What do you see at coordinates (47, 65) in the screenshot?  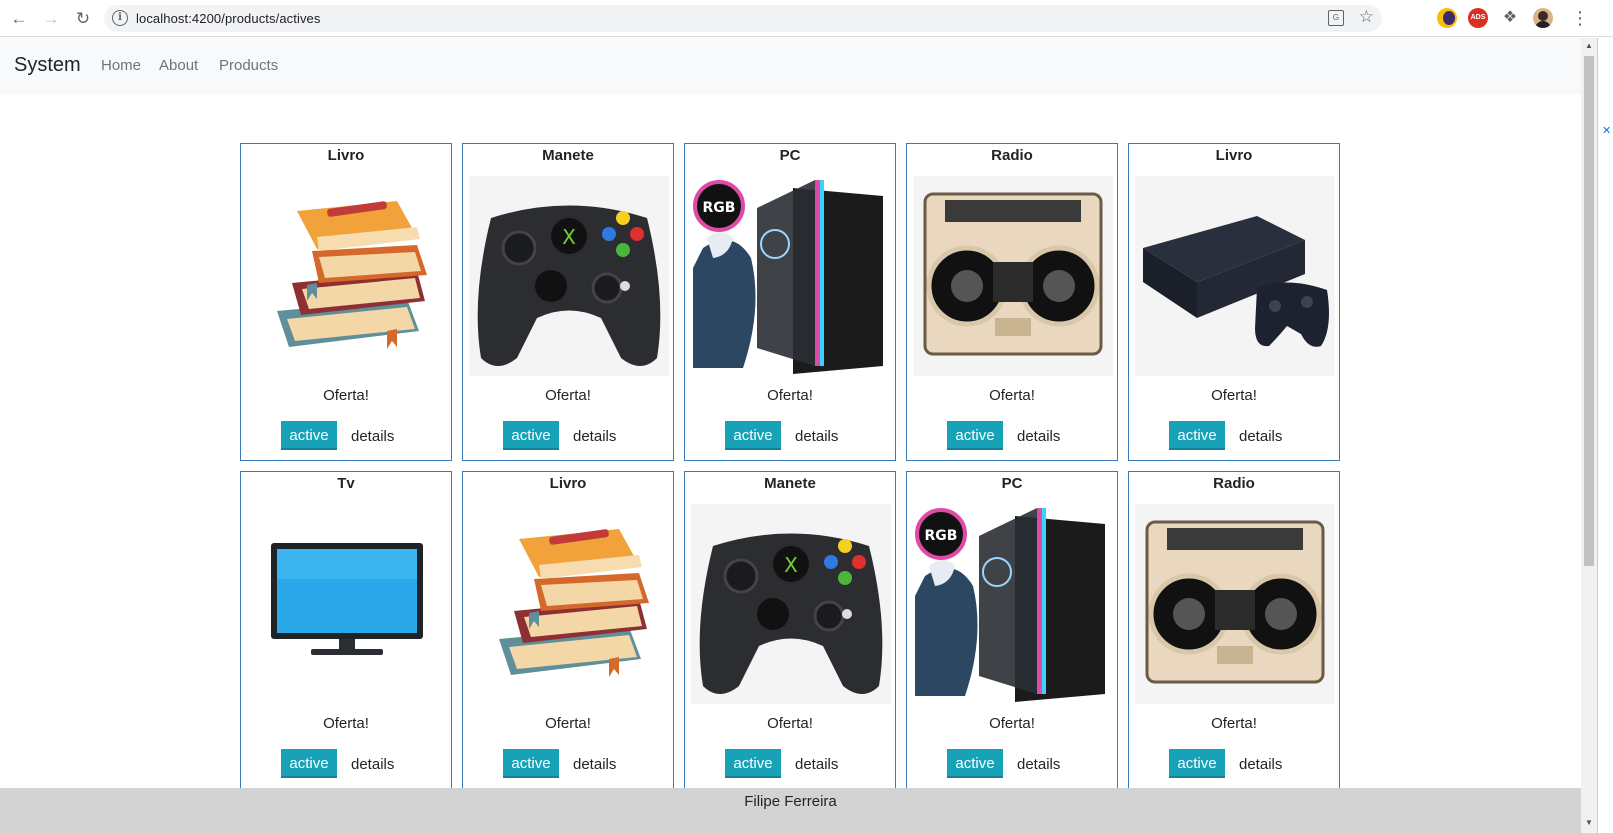 I see `brand-link: System` at bounding box center [47, 65].